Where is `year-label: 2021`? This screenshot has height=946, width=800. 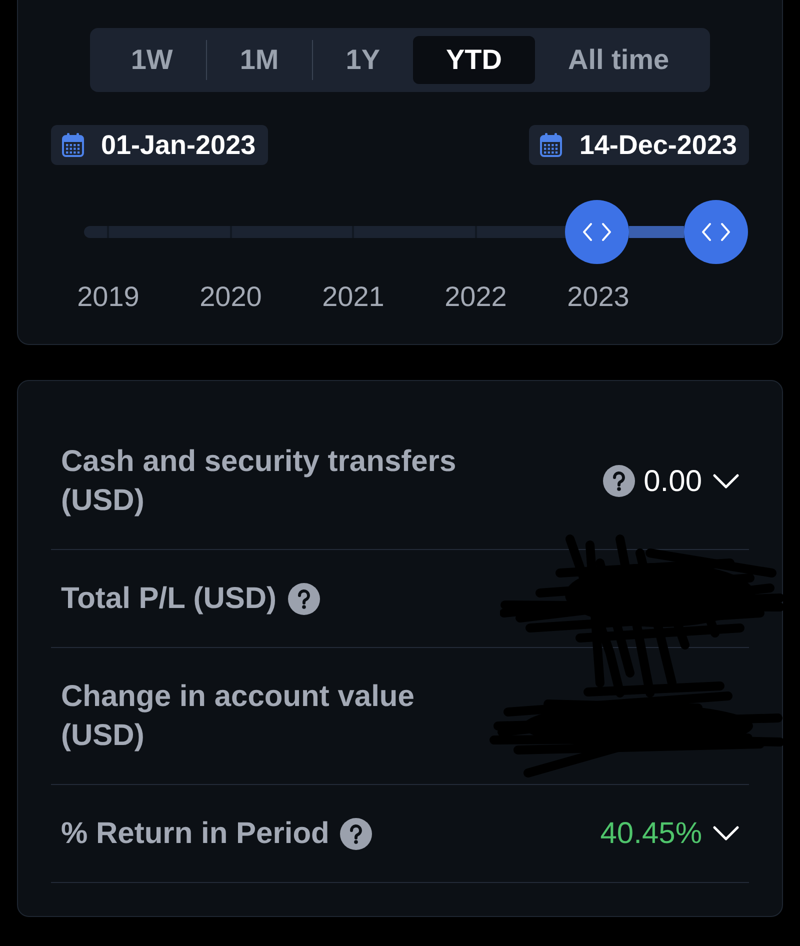 year-label: 2021 is located at coordinates (353, 297).